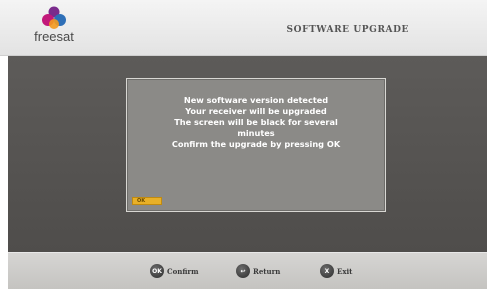 The image size is (487, 289). Describe the element at coordinates (327, 271) in the screenshot. I see `exit-key-icon: X` at that location.